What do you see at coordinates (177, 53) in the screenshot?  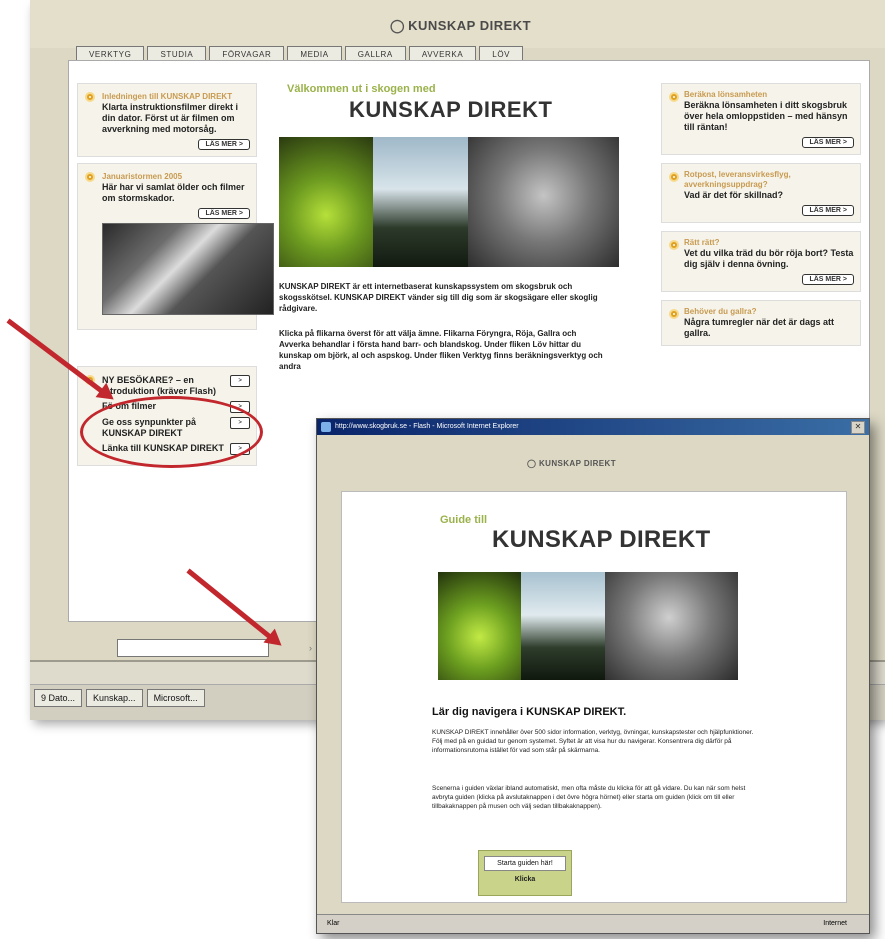 I see `tab-studia: STUDIA` at bounding box center [177, 53].